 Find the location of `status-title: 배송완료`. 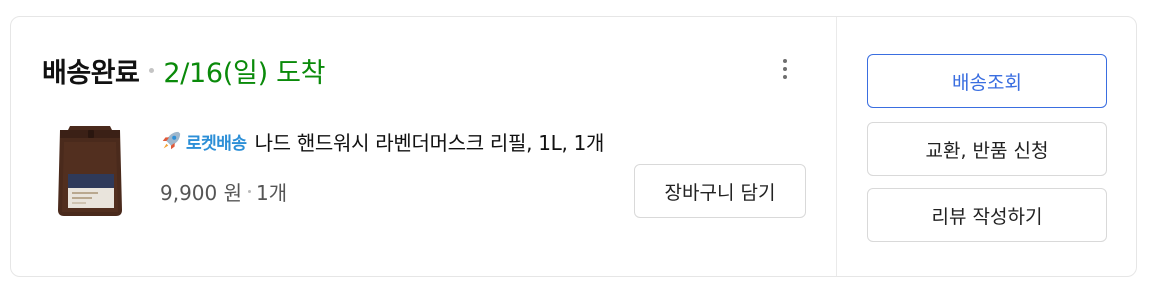

status-title: 배송완료 is located at coordinates (91, 73).